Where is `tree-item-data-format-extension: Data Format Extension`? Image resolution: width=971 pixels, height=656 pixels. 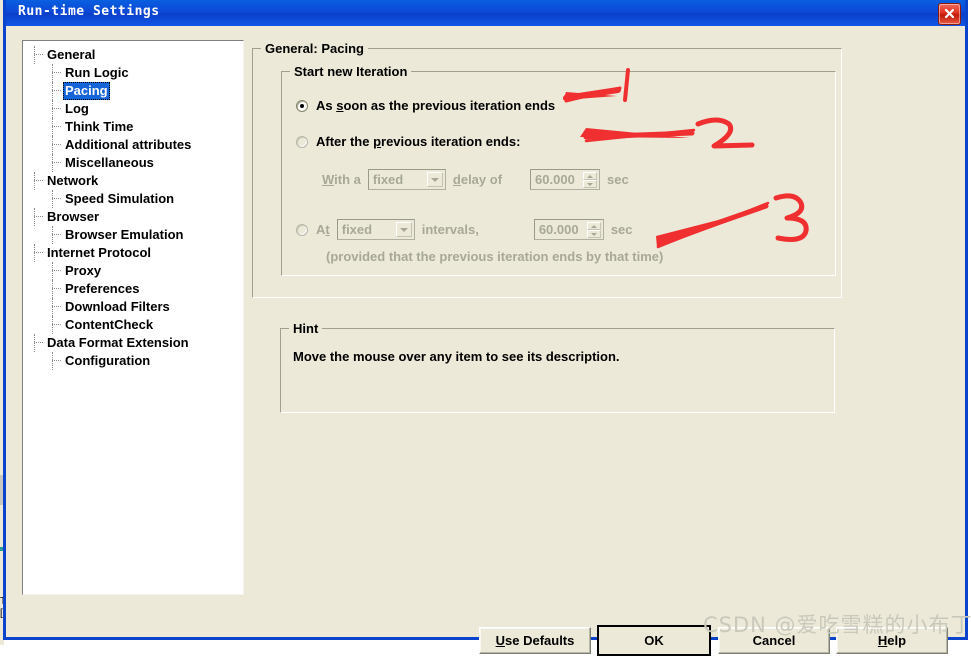 tree-item-data-format-extension: Data Format Extension is located at coordinates (133, 343).